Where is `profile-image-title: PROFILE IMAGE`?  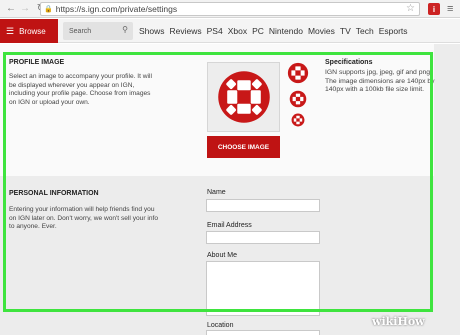
profile-image-title: PROFILE IMAGE is located at coordinates (37, 62).